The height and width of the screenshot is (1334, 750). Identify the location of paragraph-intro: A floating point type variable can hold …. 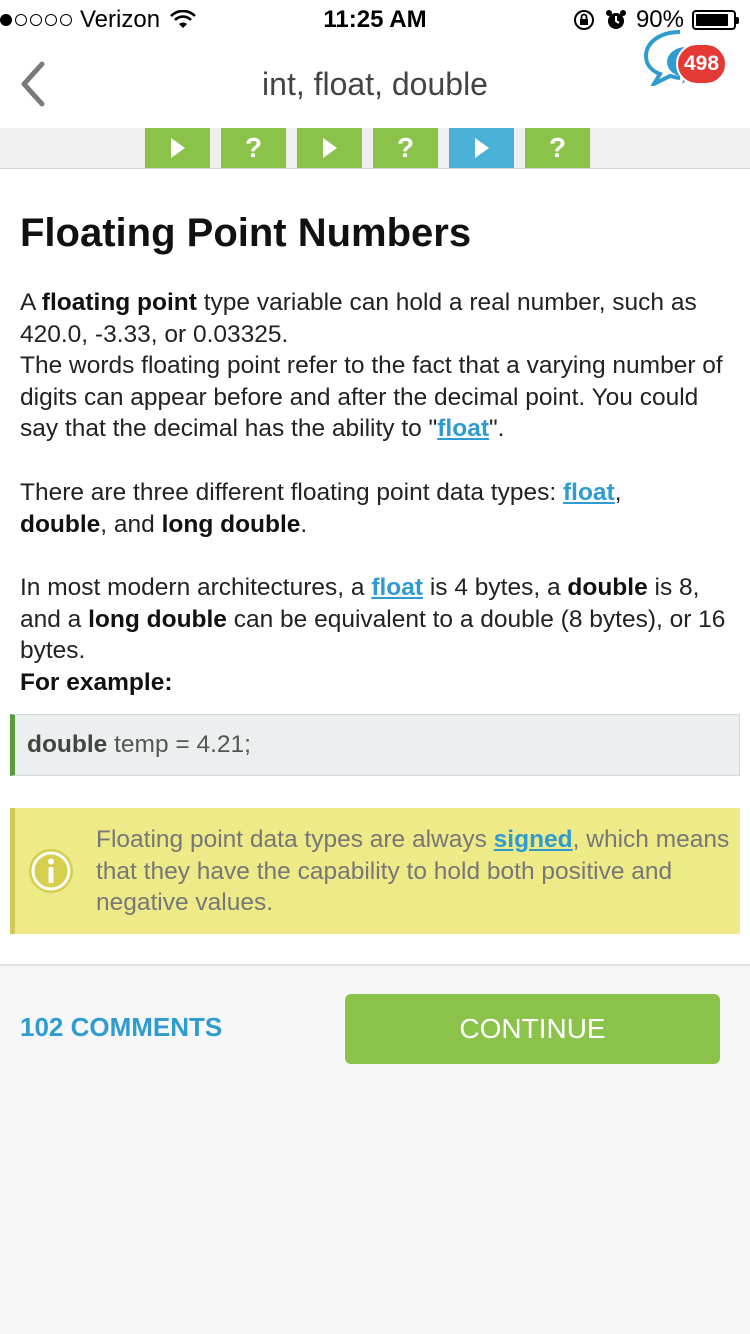
(376, 366).